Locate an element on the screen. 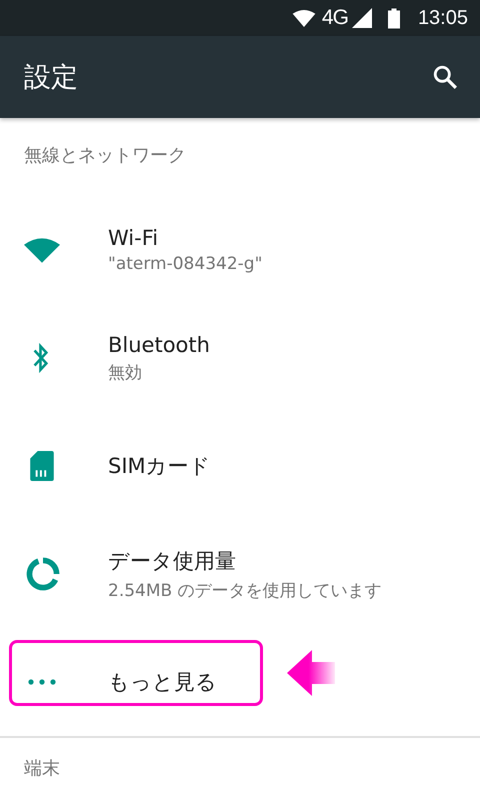  search-icon is located at coordinates (445, 77).